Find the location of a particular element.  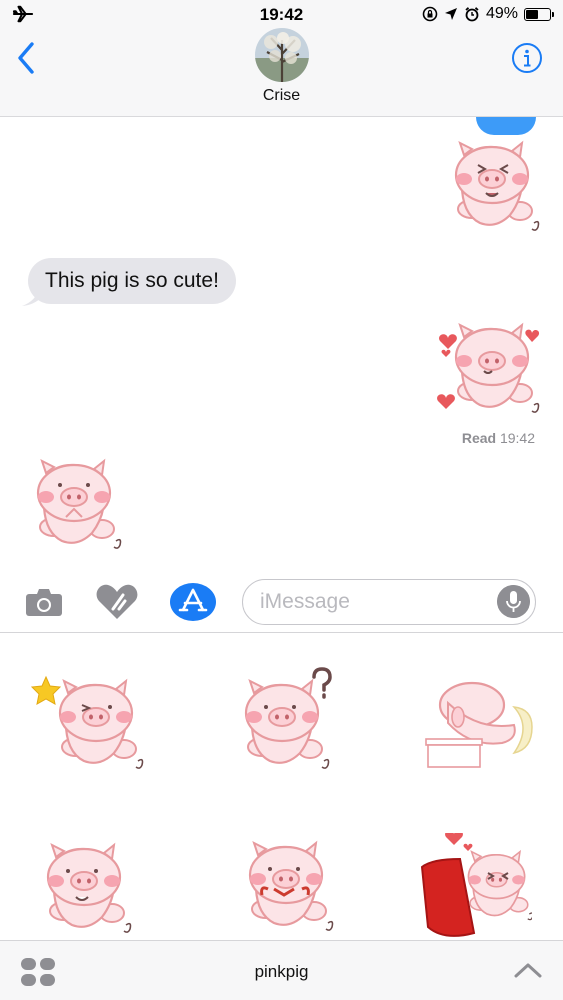

chevron-up-icon is located at coordinates (528, 970).